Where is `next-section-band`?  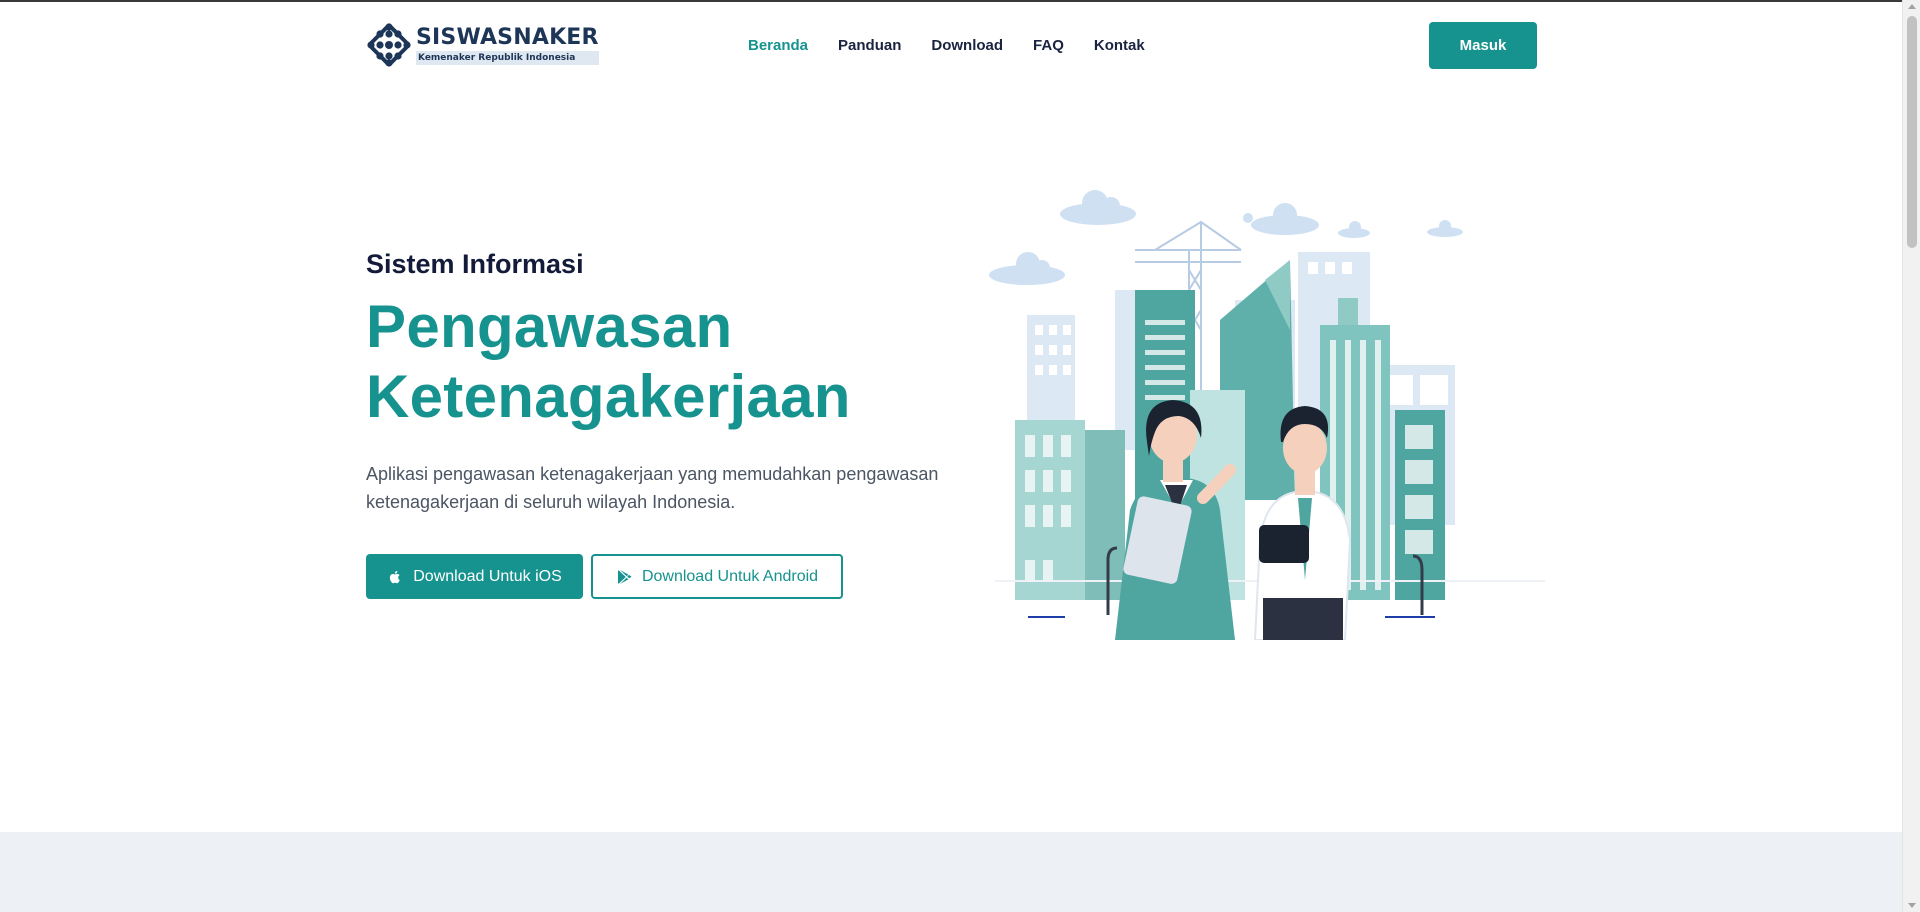
next-section-band is located at coordinates (951, 872).